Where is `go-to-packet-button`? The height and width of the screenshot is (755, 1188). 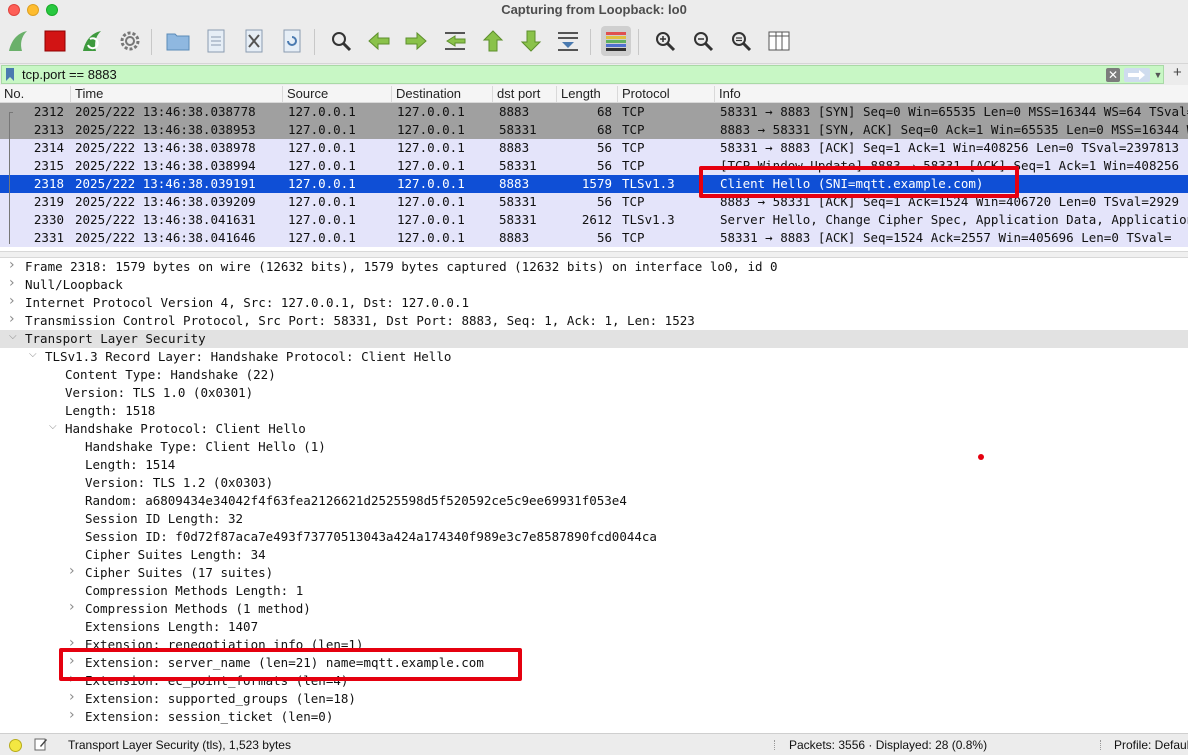
go-to-packet-button is located at coordinates (455, 41).